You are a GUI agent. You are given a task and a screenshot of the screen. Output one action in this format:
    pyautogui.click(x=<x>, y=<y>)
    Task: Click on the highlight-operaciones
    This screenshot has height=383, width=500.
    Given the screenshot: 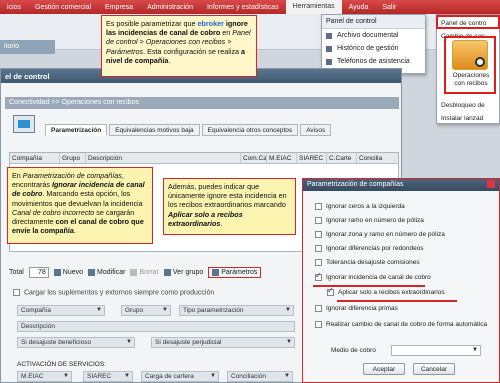 What is the action you would take?
    pyautogui.click(x=470, y=65)
    